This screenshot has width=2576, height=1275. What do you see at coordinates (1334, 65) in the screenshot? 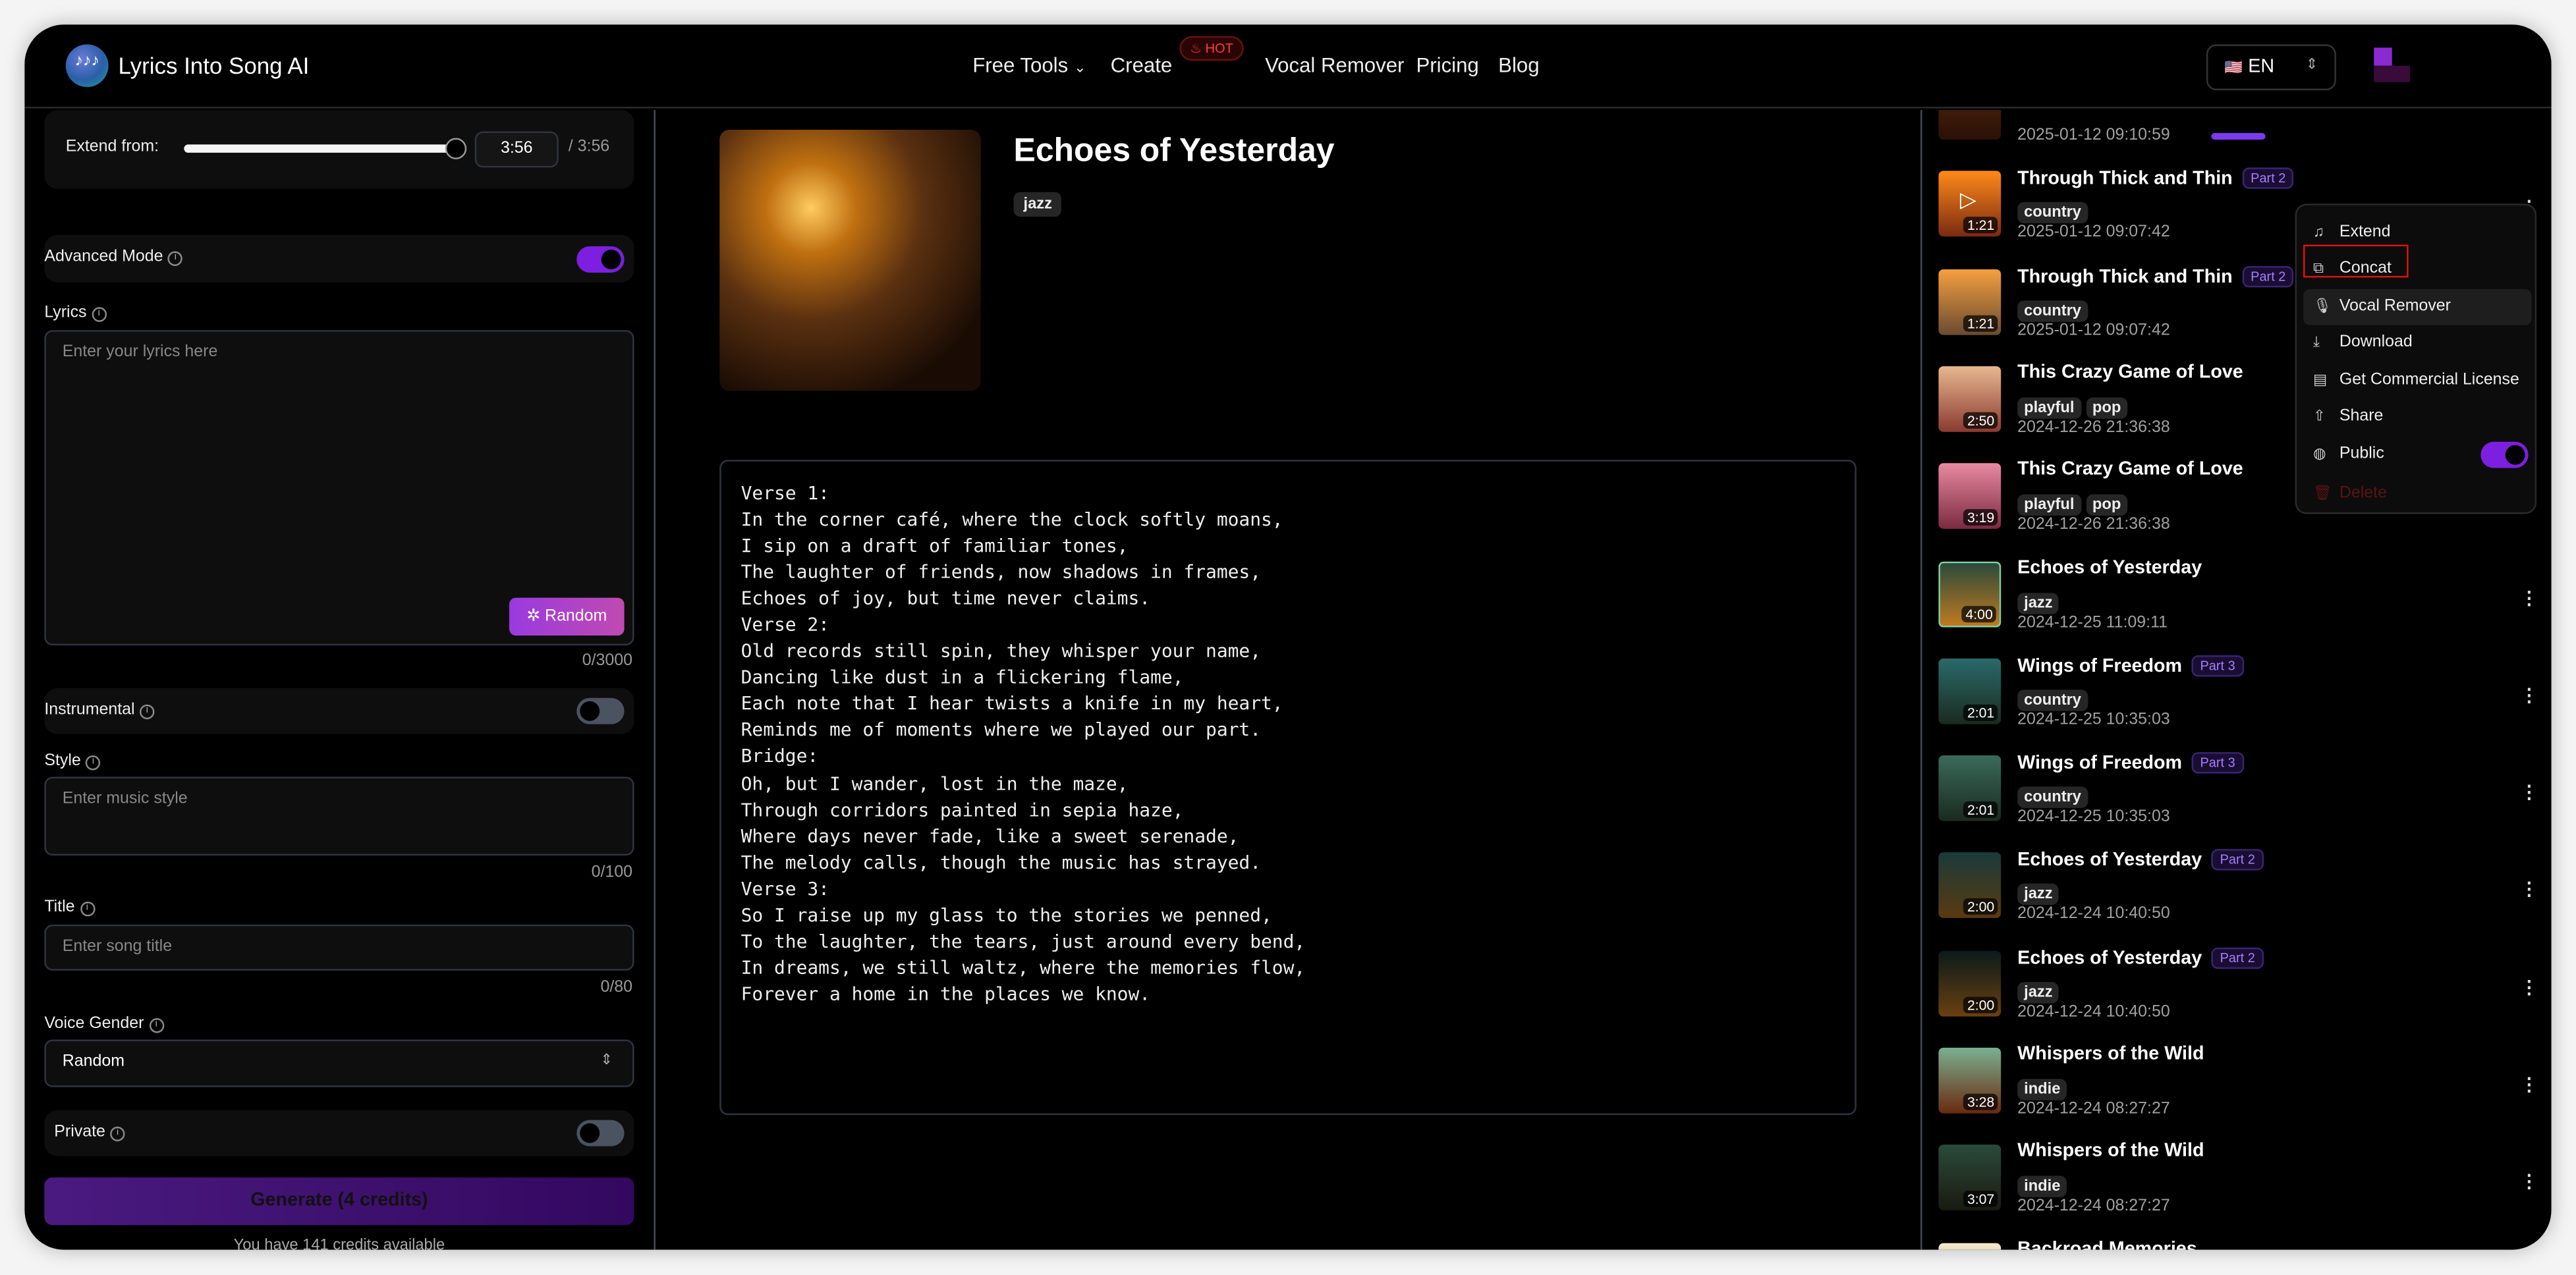
I see `nav-vocal-remover: Vocal Remover` at bounding box center [1334, 65].